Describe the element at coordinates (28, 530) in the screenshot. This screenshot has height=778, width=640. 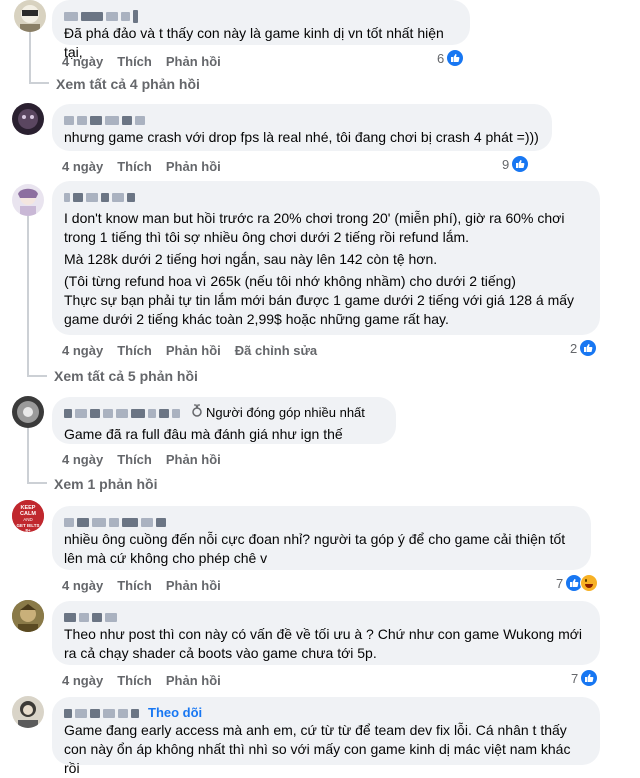
I see `svg-text: 8+` at that location.